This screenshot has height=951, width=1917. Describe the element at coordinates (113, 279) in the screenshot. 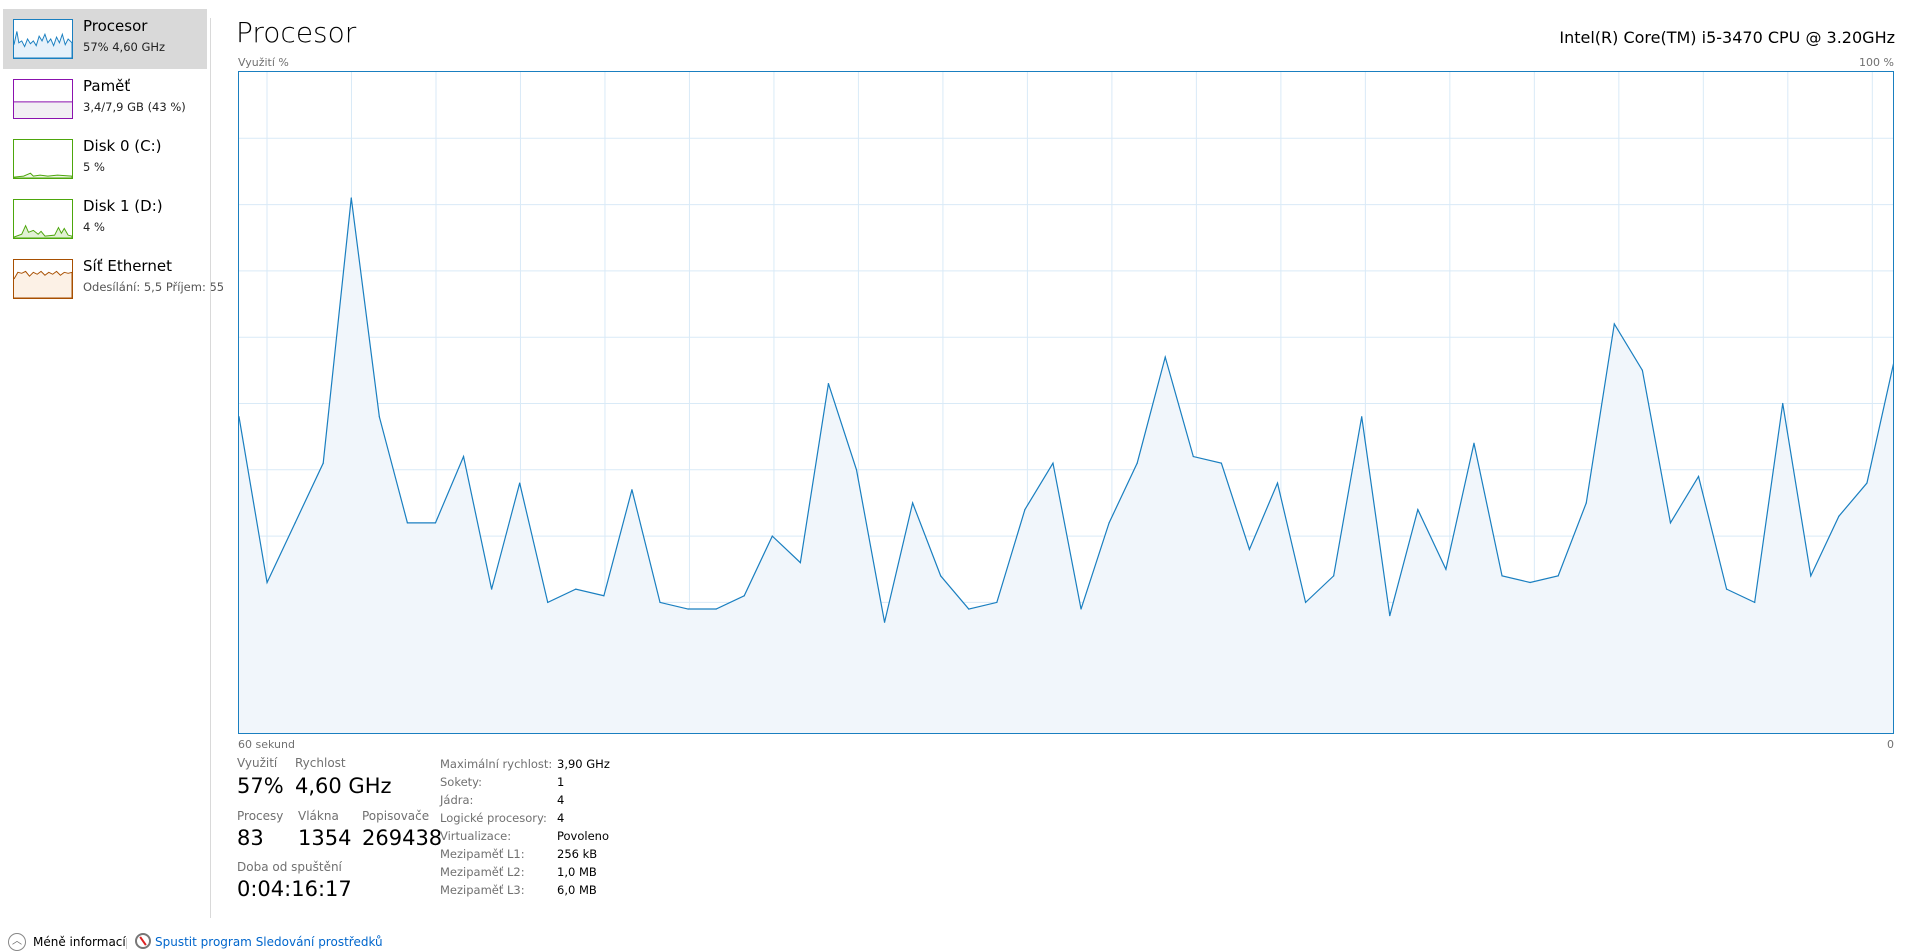

I see `sidebar-item-ethernet: Síť Ethernet Odesílání: 5,5 Příjem: 55` at that location.